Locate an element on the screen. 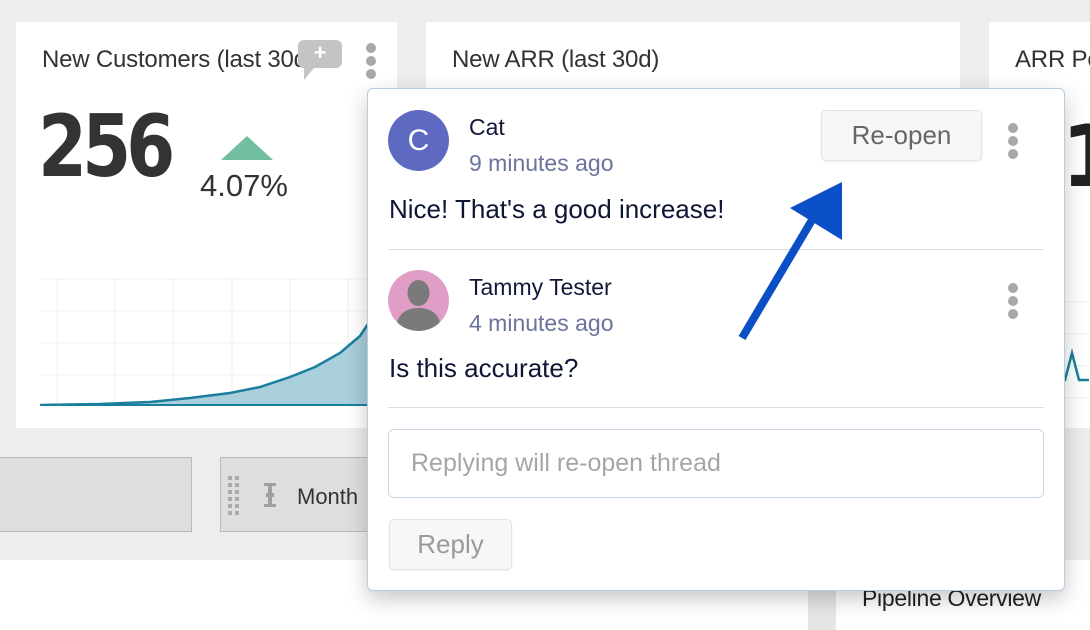  filter-control is located at coordinates (96, 494).